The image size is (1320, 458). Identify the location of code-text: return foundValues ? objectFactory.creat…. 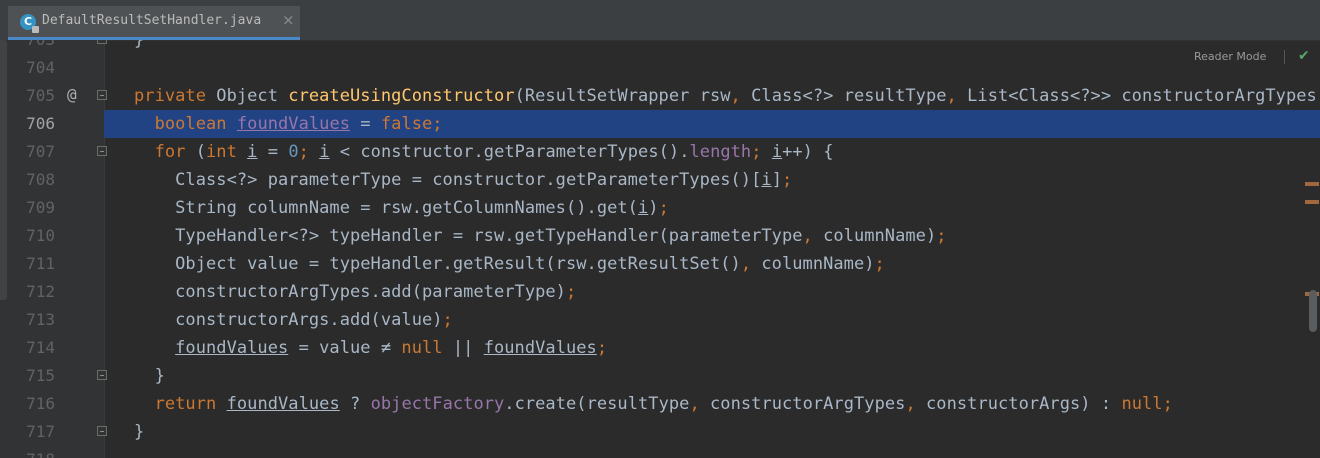
(663, 404).